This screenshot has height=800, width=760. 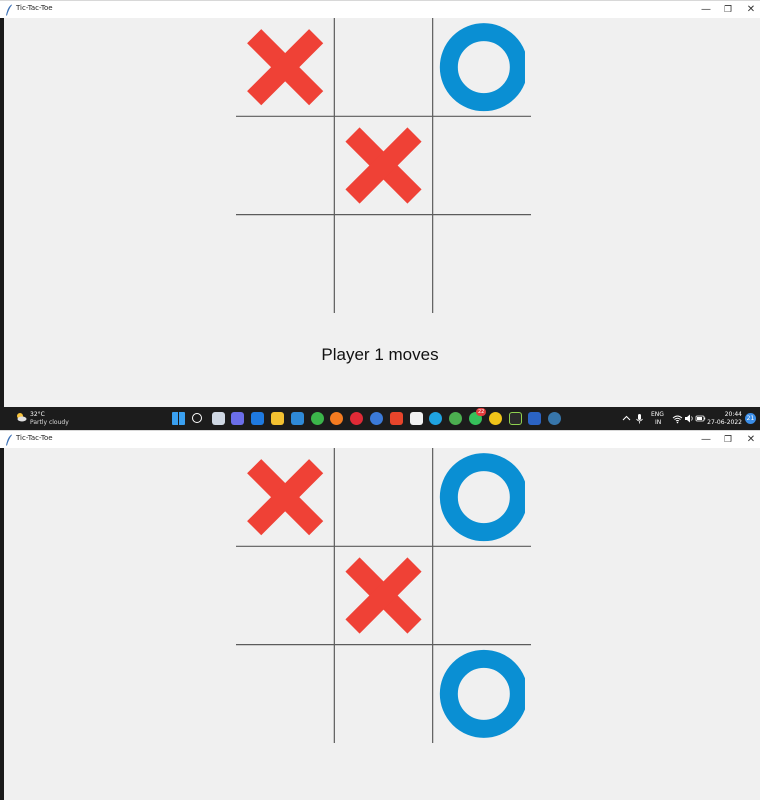 What do you see at coordinates (495, 418) in the screenshot?
I see `chrome-profile-icon` at bounding box center [495, 418].